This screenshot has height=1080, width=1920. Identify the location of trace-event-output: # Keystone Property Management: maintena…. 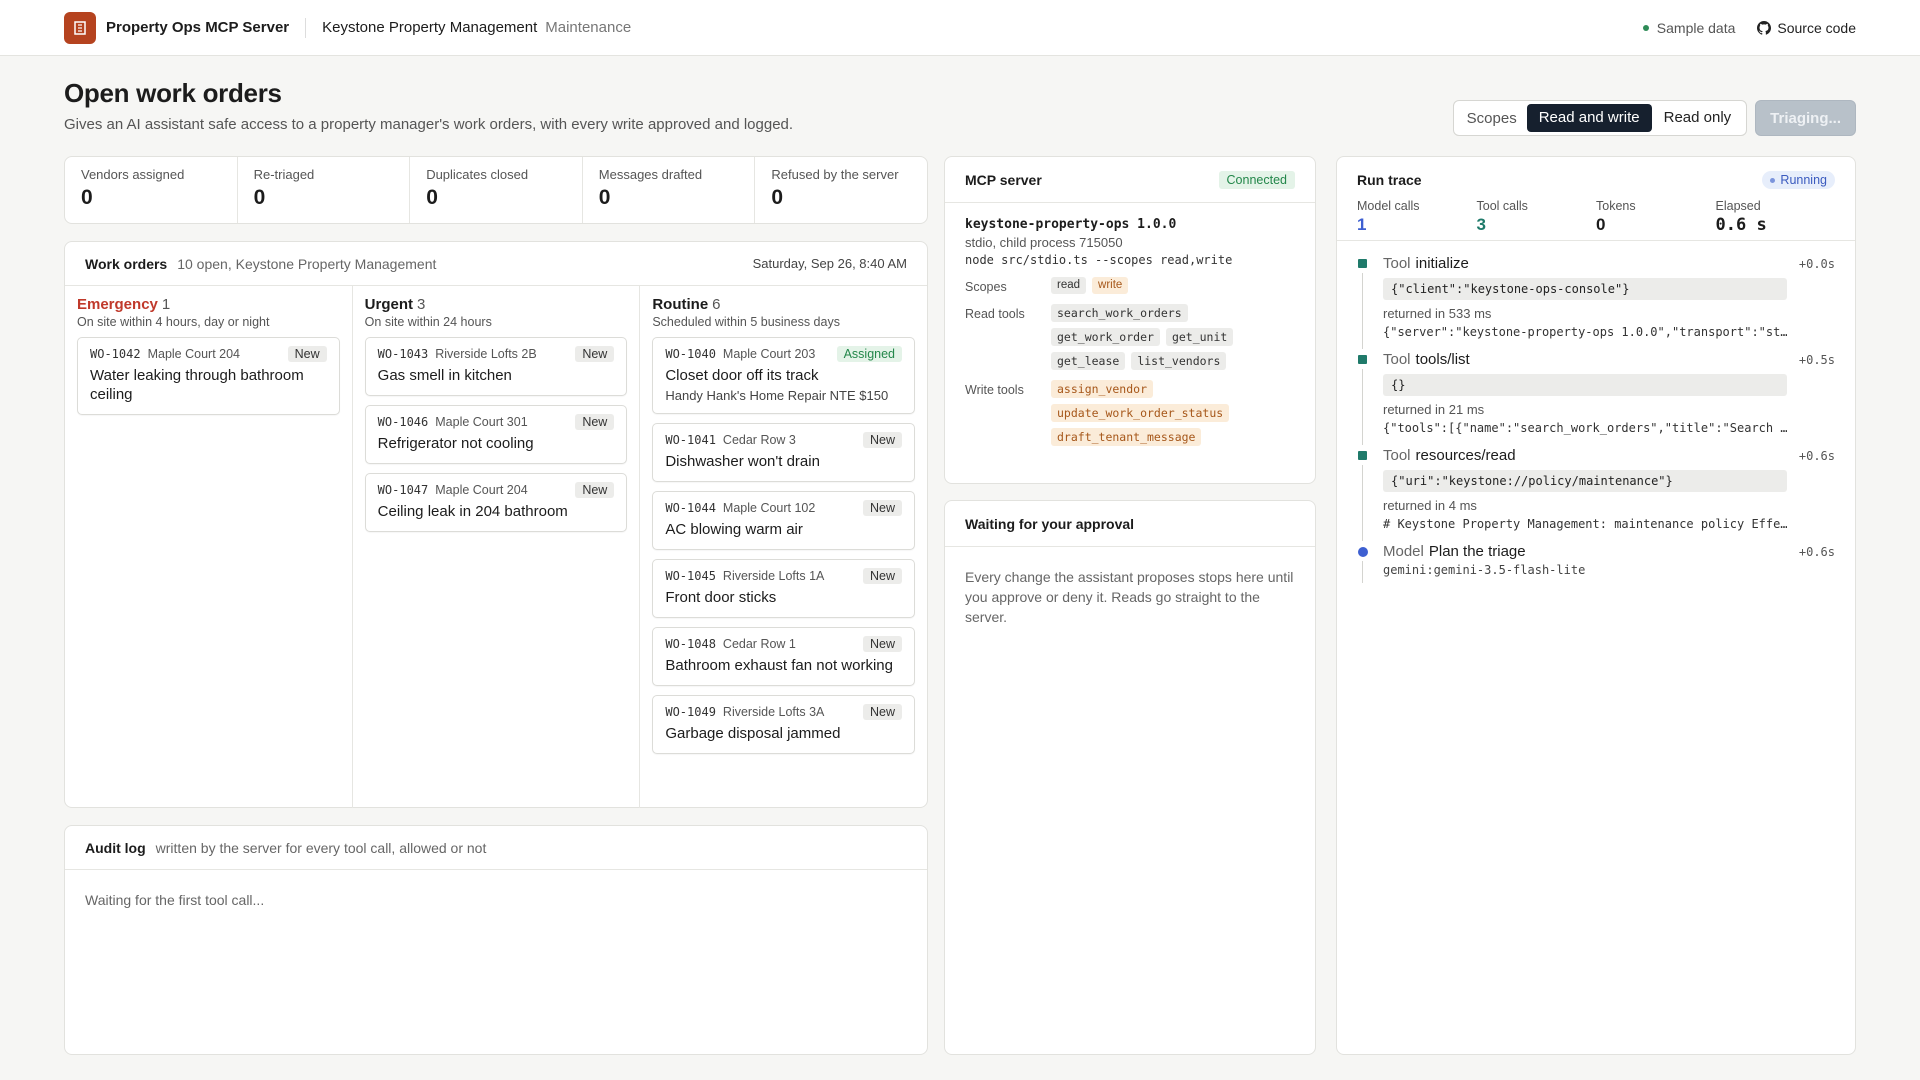
(1585, 524).